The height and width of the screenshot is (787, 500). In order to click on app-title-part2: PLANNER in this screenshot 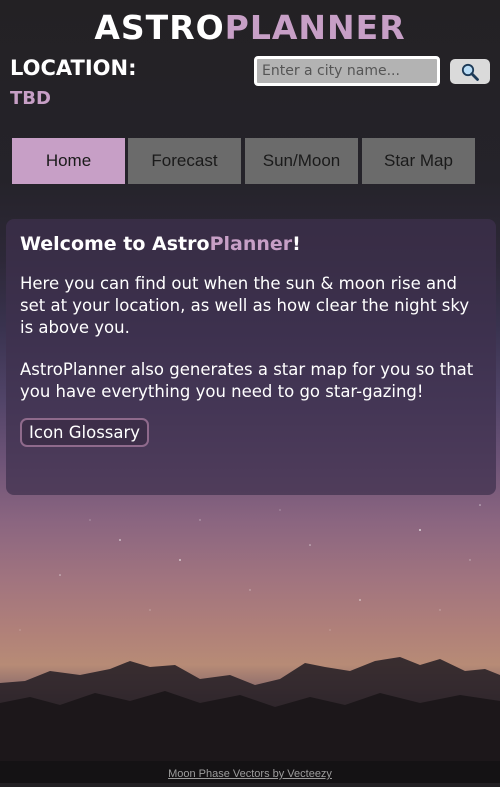, I will do `click(315, 27)`.